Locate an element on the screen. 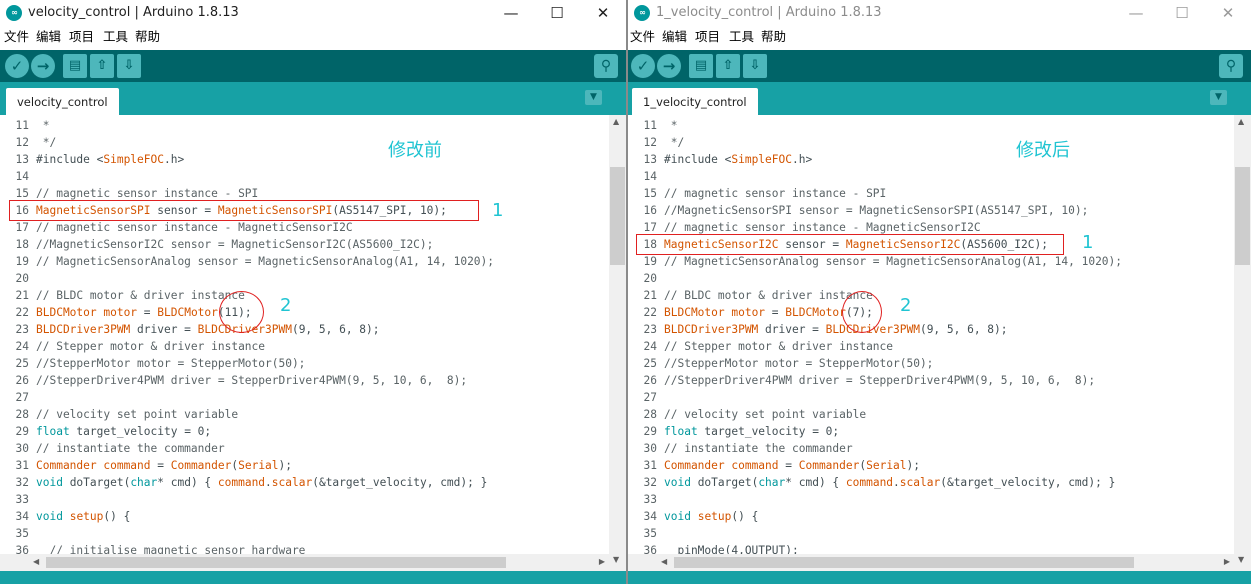  line-number: 33 is located at coordinates (22, 499).